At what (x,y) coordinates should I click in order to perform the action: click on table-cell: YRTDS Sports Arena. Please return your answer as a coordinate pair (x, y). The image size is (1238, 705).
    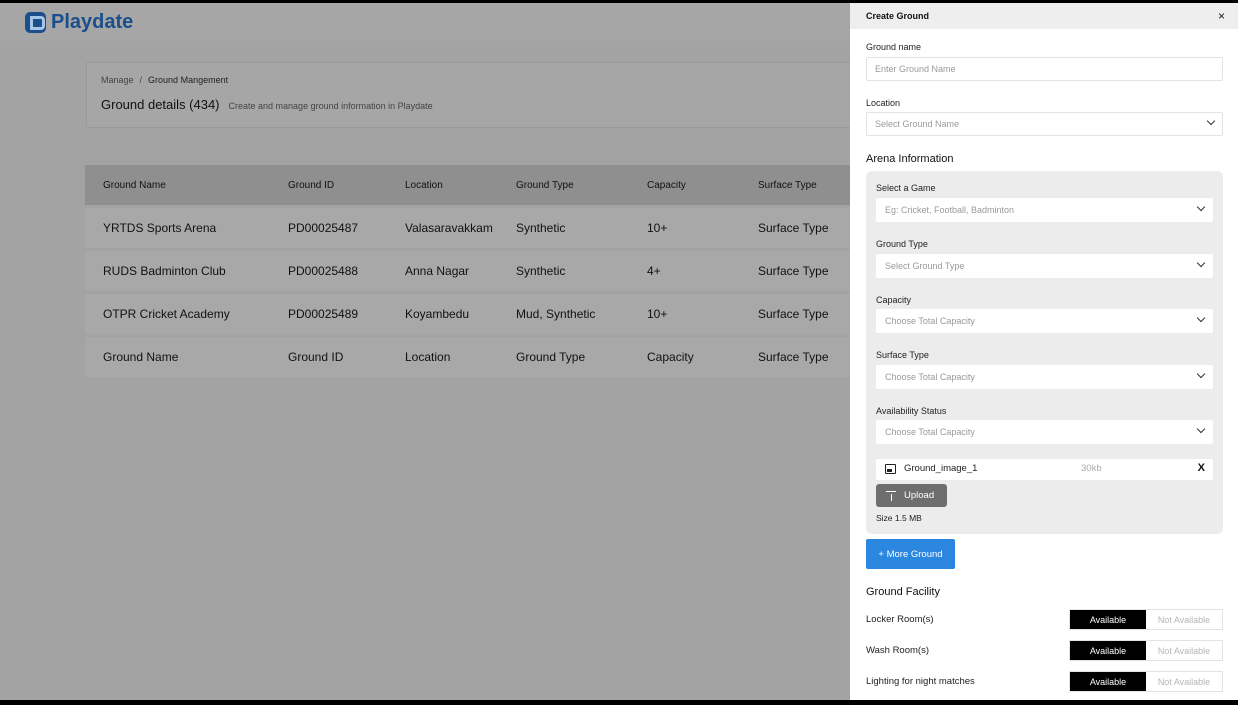
    Looking at the image, I should click on (160, 228).